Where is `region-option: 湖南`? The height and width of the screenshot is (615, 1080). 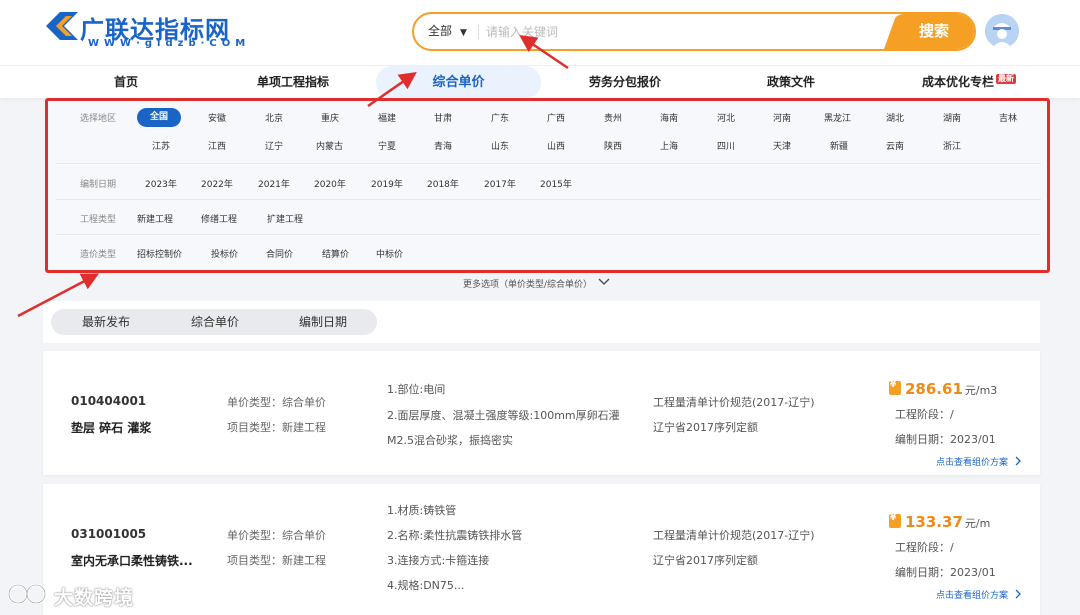
region-option: 湖南 is located at coordinates (952, 117).